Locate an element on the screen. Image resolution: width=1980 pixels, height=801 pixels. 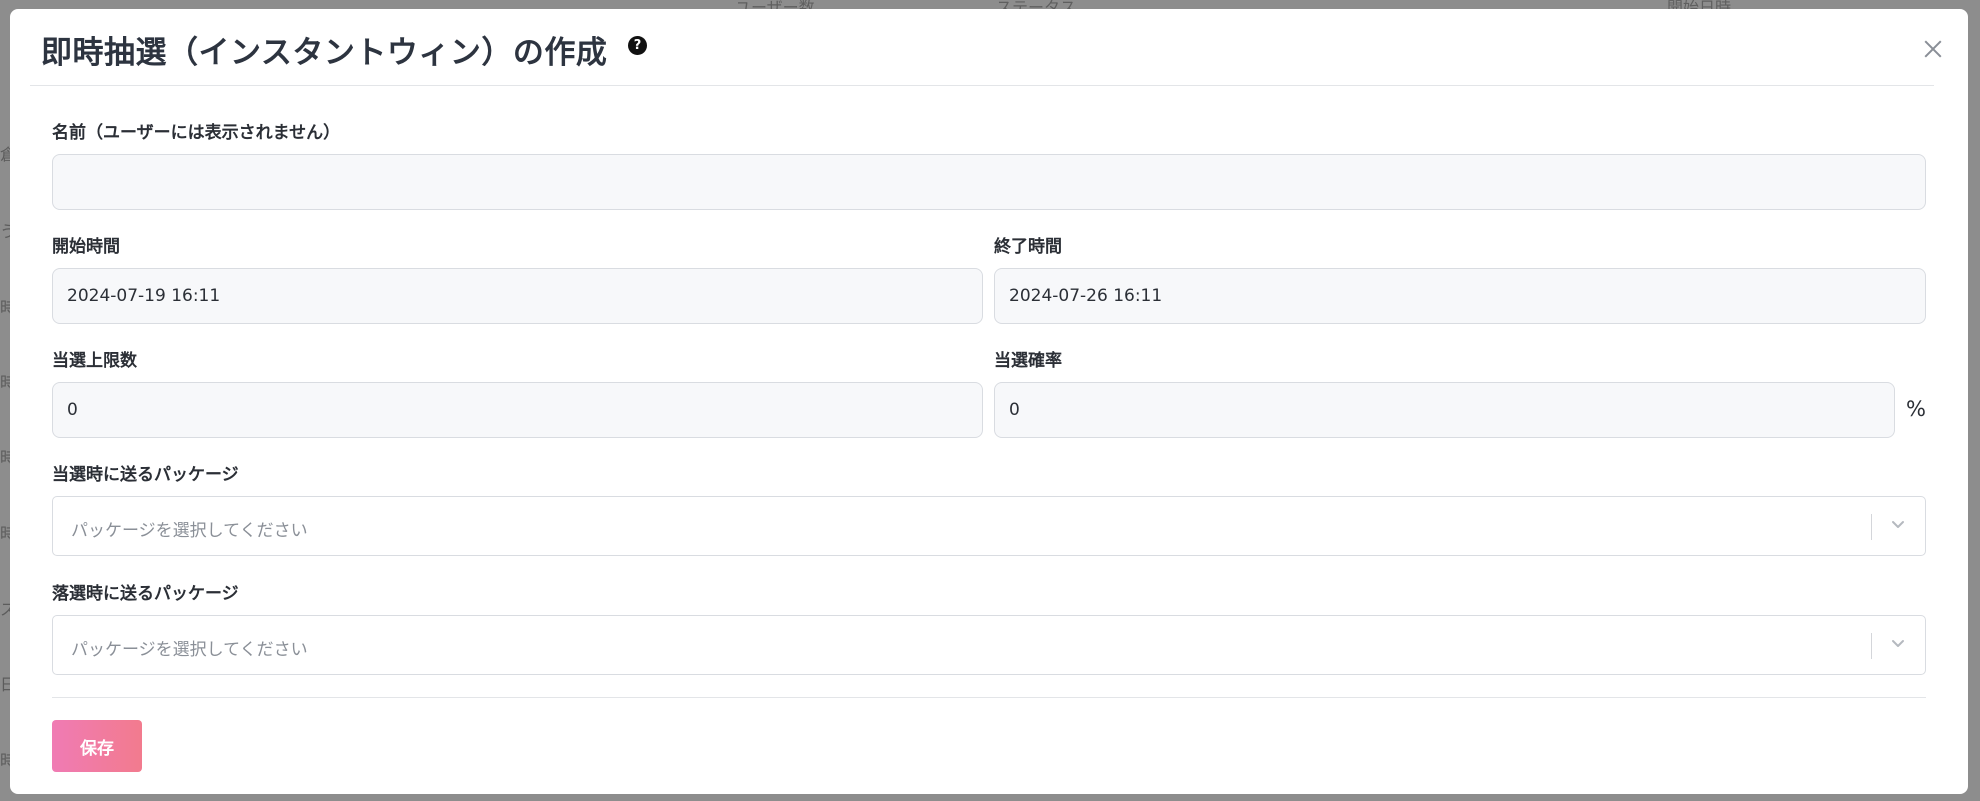
lose-package-label: 落選時に送るパッケージ is located at coordinates (145, 594).